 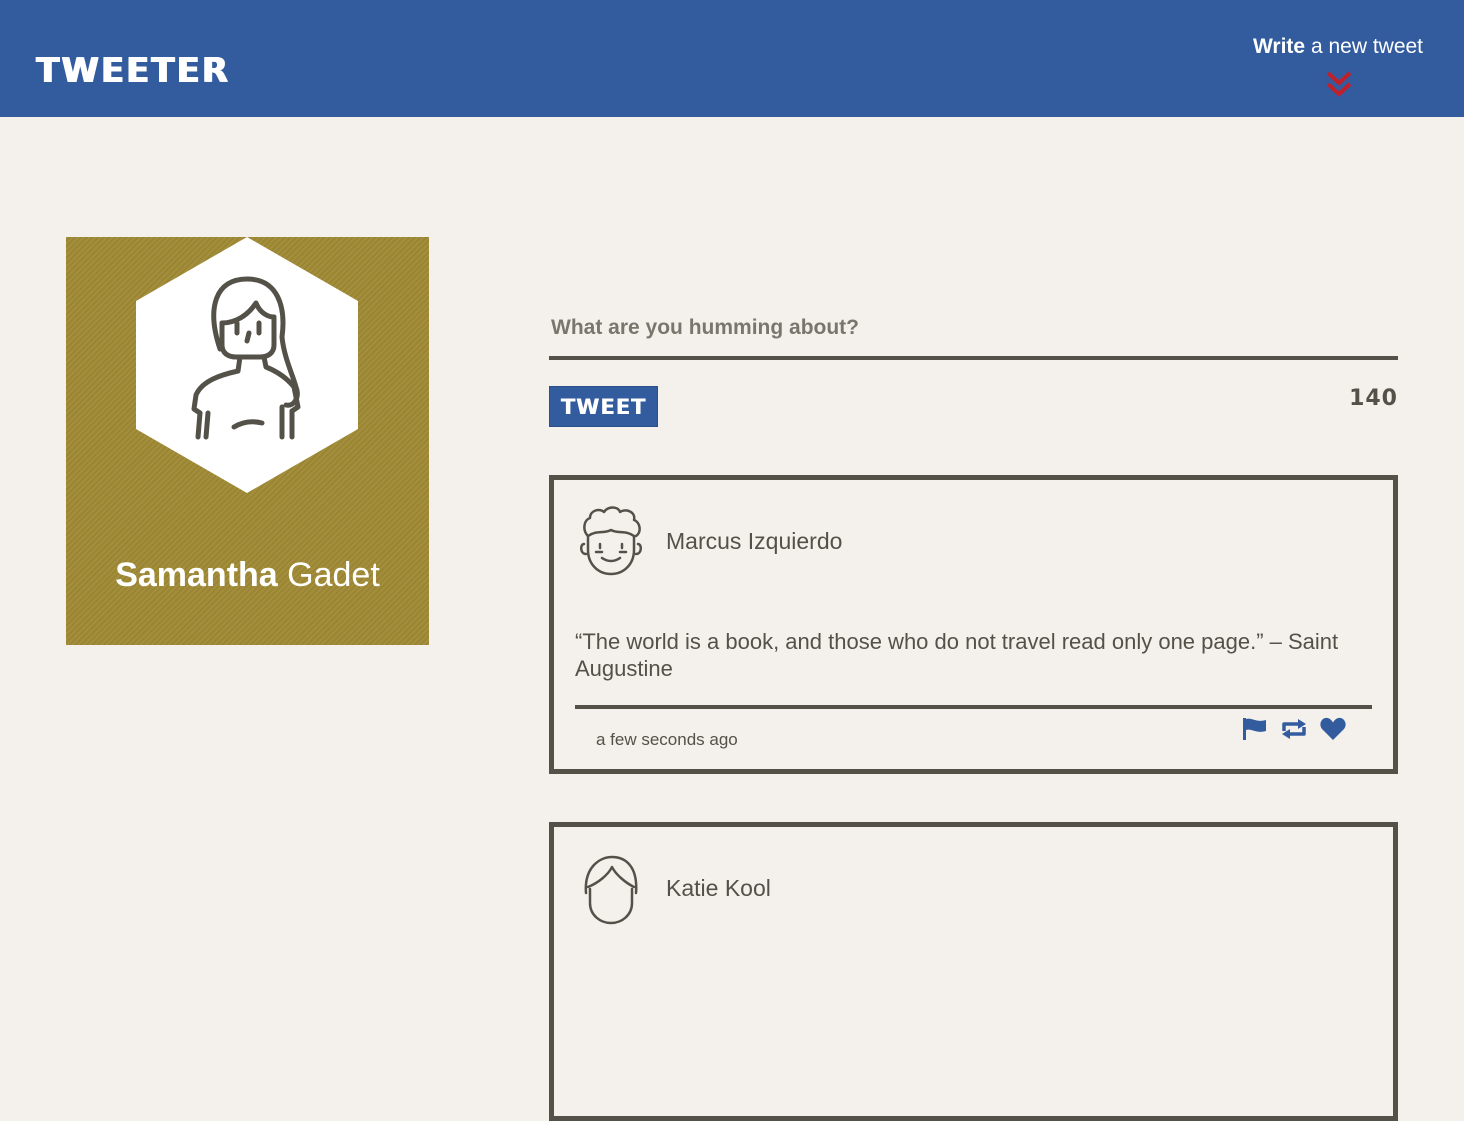 I want to click on top-nav: TWEETER Write a new tweet, so click(x=732, y=58).